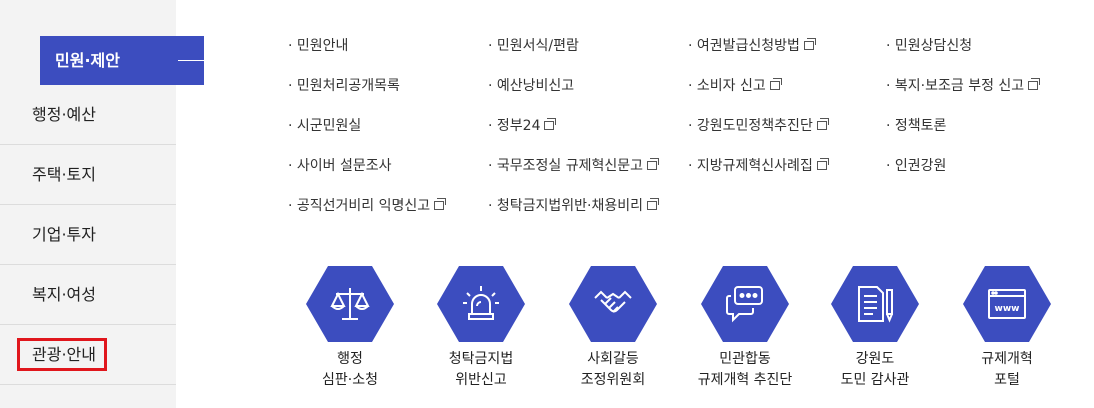 This screenshot has width=1094, height=408. Describe the element at coordinates (62, 354) in the screenshot. I see `sidebar-item-label: 관광·안내` at that location.